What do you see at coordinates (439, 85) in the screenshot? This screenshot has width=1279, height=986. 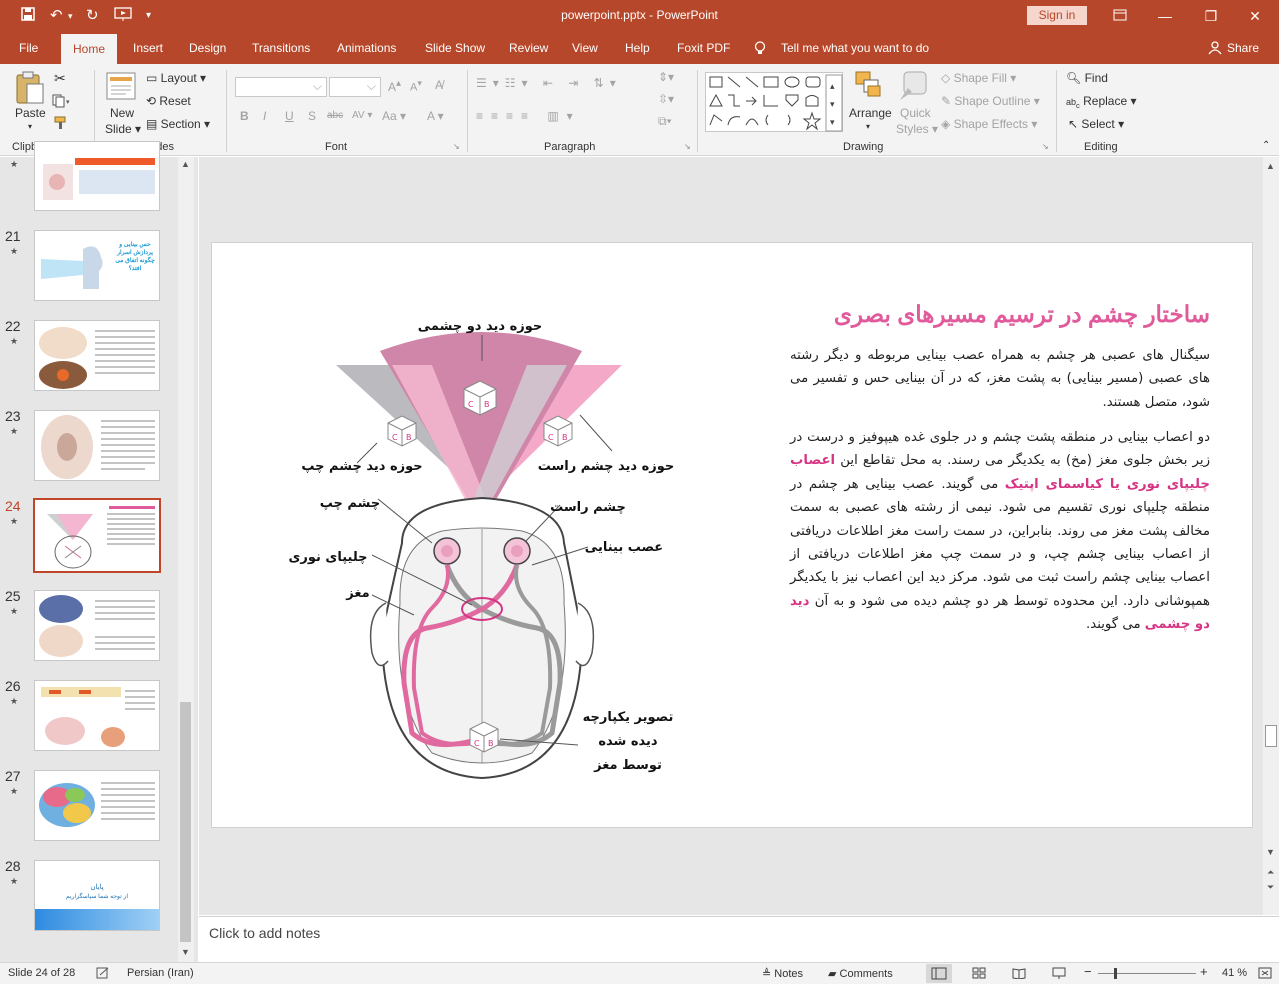 I see `clear-formatting-icon: A̸` at bounding box center [439, 85].